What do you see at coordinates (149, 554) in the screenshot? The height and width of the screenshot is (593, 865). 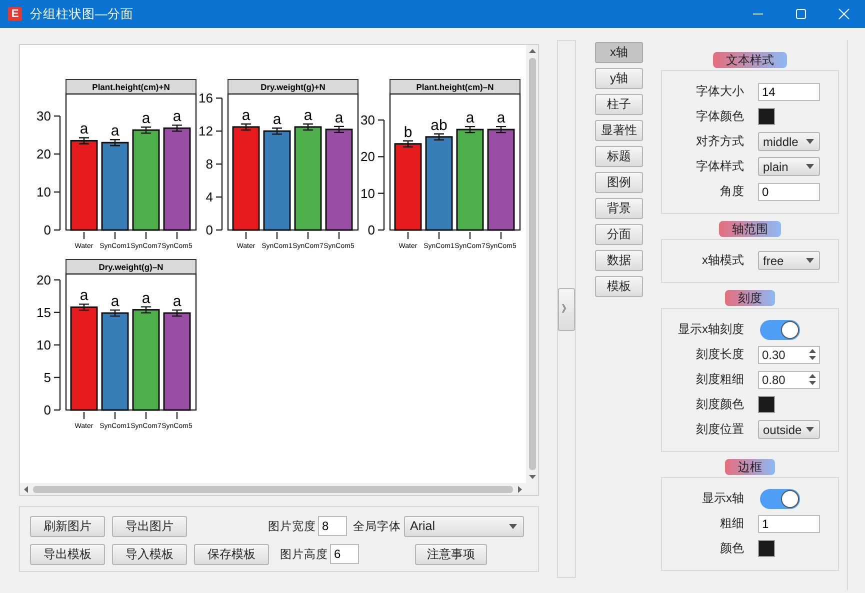 I see `toolbar-button: 导入模板` at bounding box center [149, 554].